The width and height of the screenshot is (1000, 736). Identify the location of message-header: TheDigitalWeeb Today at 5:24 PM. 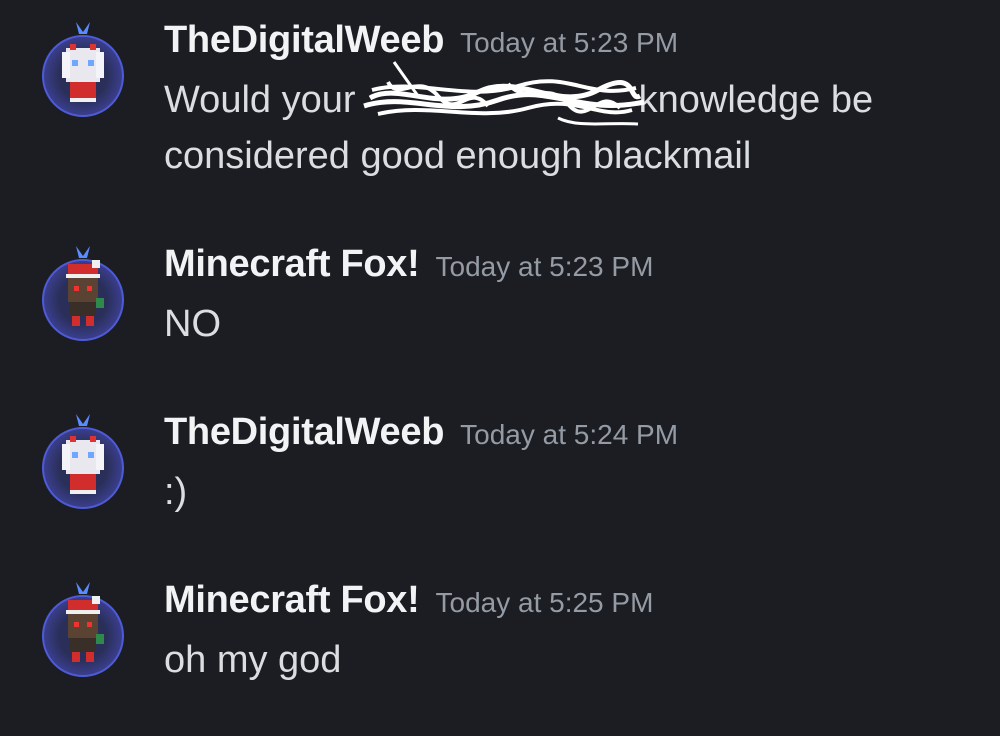
(421, 436).